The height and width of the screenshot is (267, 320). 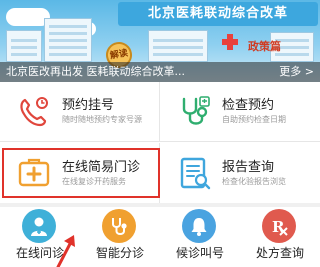 I want to click on rx-icon: R, so click(x=279, y=226).